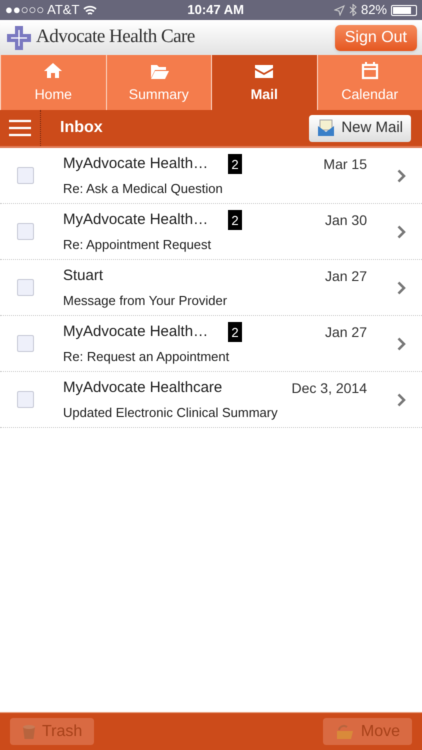 The width and height of the screenshot is (422, 750). Describe the element at coordinates (345, 220) in the screenshot. I see `message-date: Jan 30` at that location.